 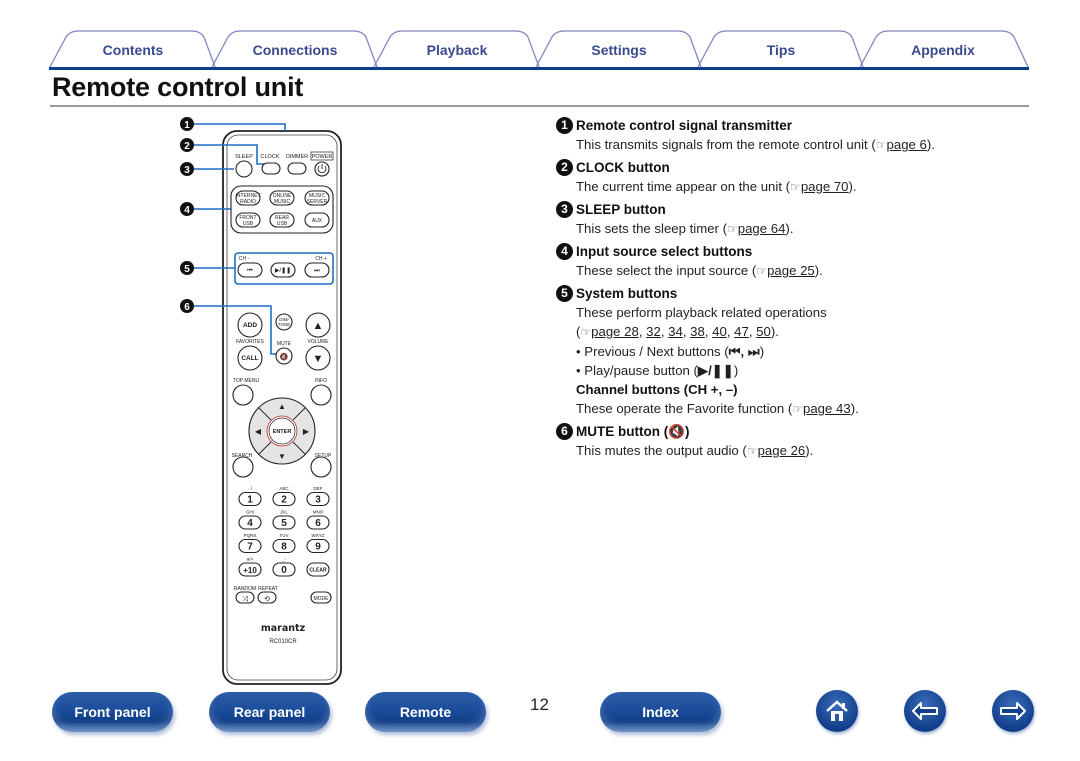 I want to click on arrow-right-icon, so click(x=1013, y=711).